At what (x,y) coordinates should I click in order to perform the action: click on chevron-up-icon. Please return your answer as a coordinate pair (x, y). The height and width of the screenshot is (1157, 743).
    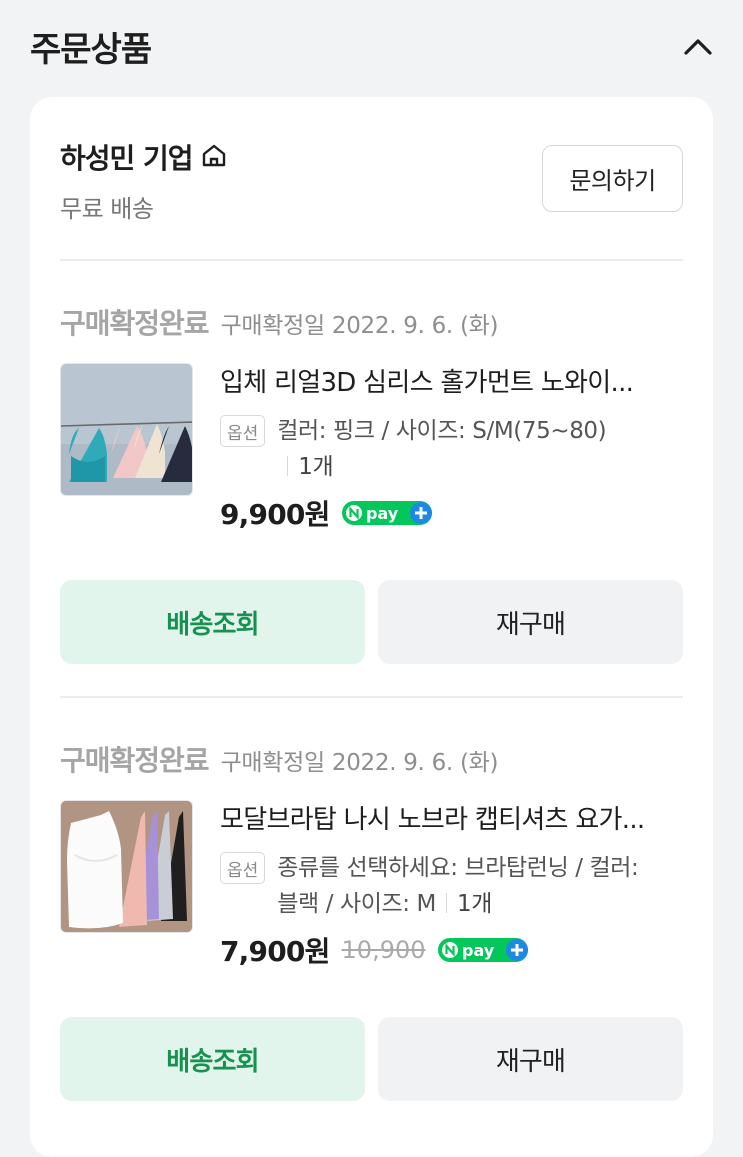
    Looking at the image, I should click on (698, 47).